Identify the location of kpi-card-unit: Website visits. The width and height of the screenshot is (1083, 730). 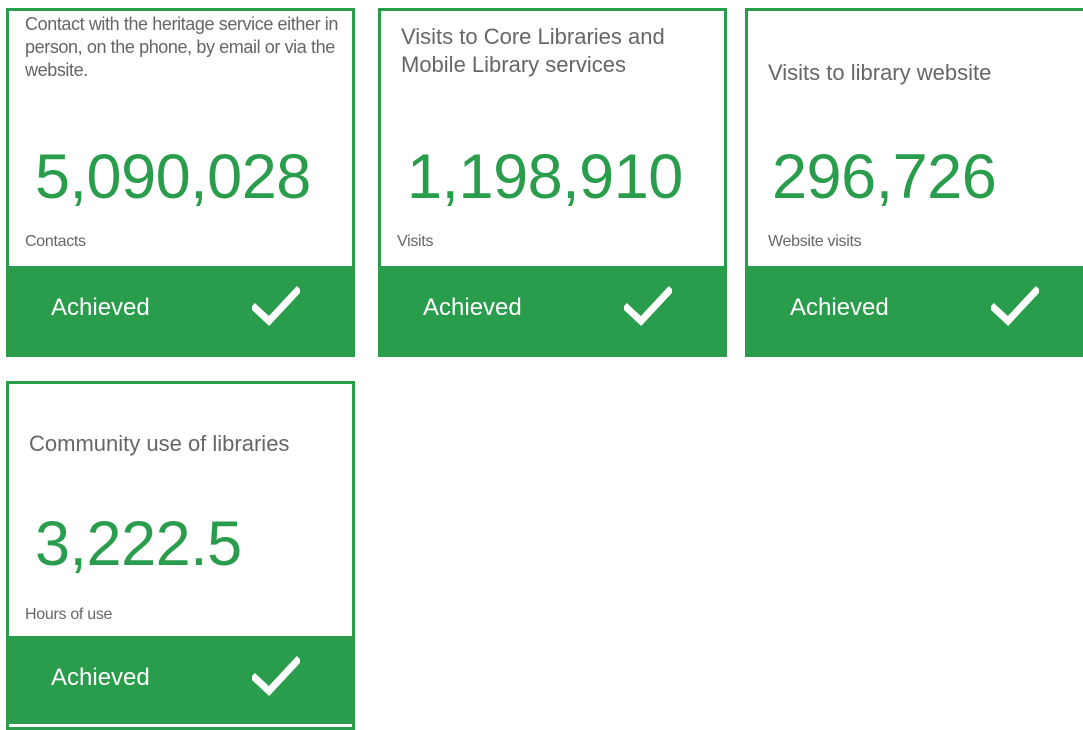
(815, 241).